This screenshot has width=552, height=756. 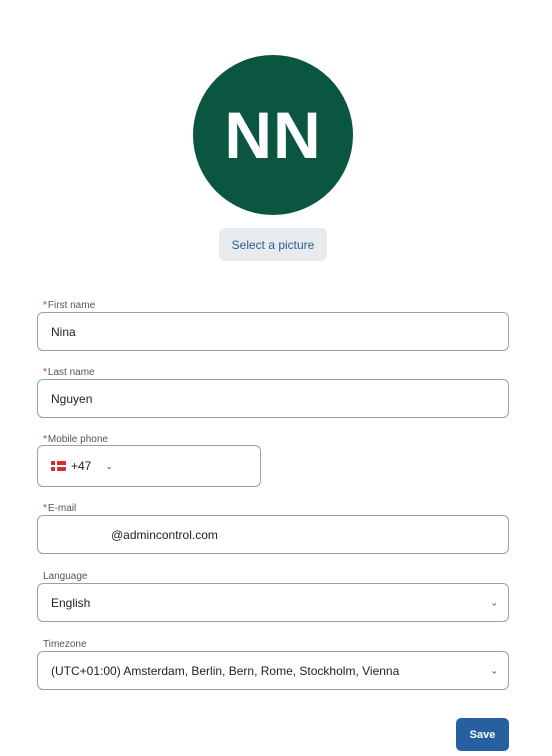 I want to click on select-picture-button: Select a picture, so click(x=273, y=244).